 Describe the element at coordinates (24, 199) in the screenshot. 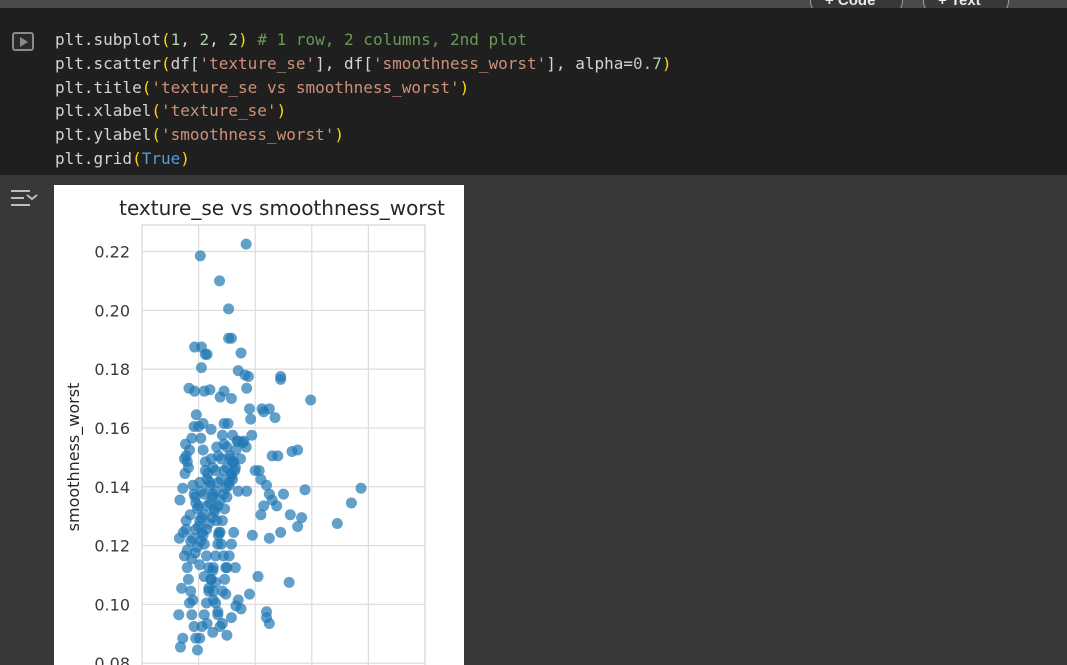

I see `output-toggle-icon` at that location.